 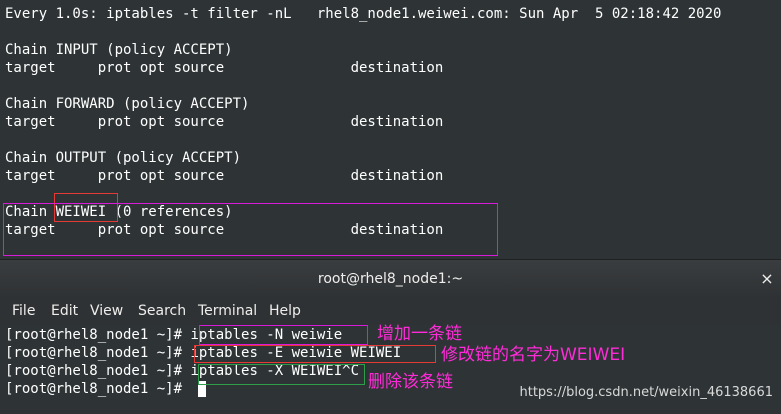 What do you see at coordinates (123, 158) in the screenshot?
I see `chain-output-title: Chain OUTPUT (policy ACCEPT)` at bounding box center [123, 158].